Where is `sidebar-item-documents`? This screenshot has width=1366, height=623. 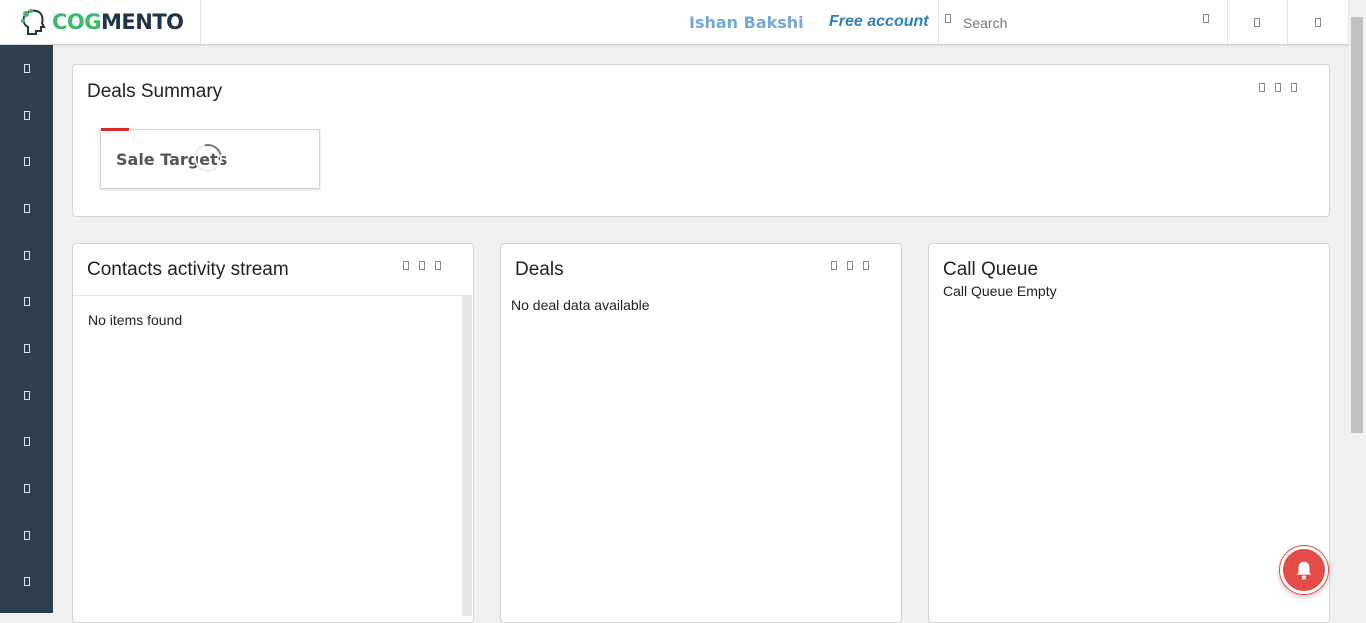
sidebar-item-documents is located at coordinates (26, 441).